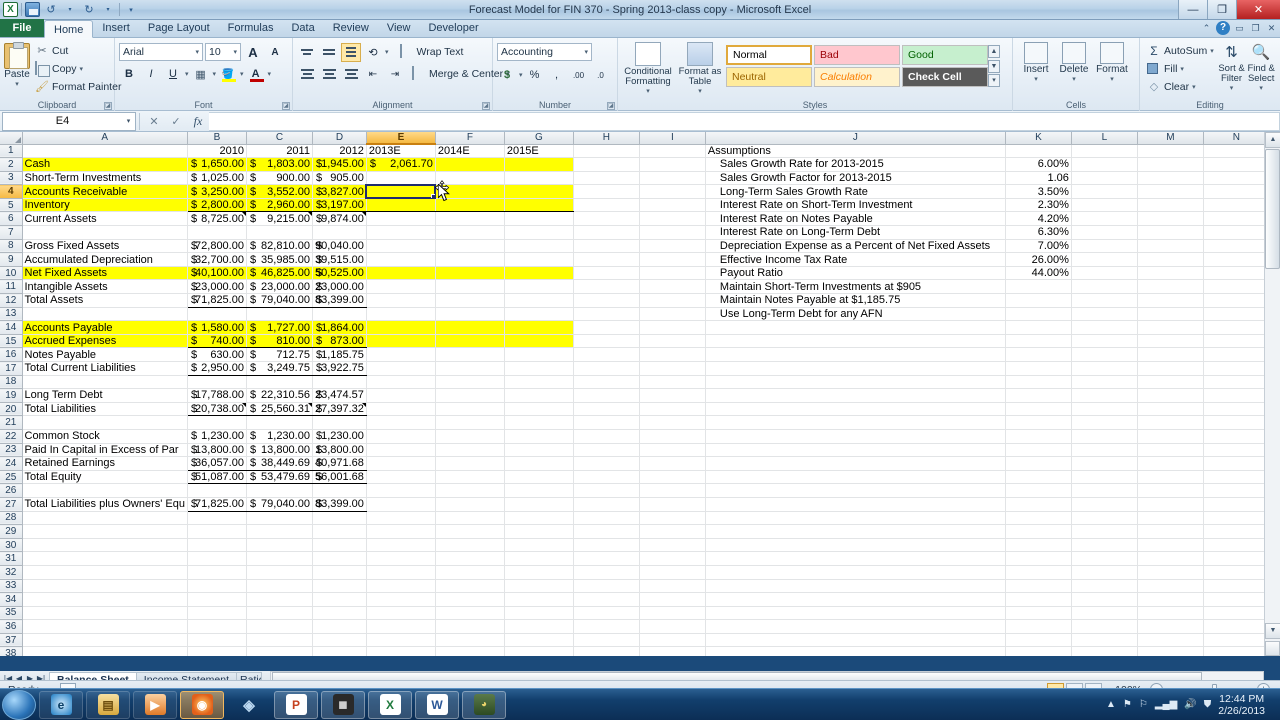 The image size is (1280, 720). I want to click on cell-L32, so click(1104, 572).